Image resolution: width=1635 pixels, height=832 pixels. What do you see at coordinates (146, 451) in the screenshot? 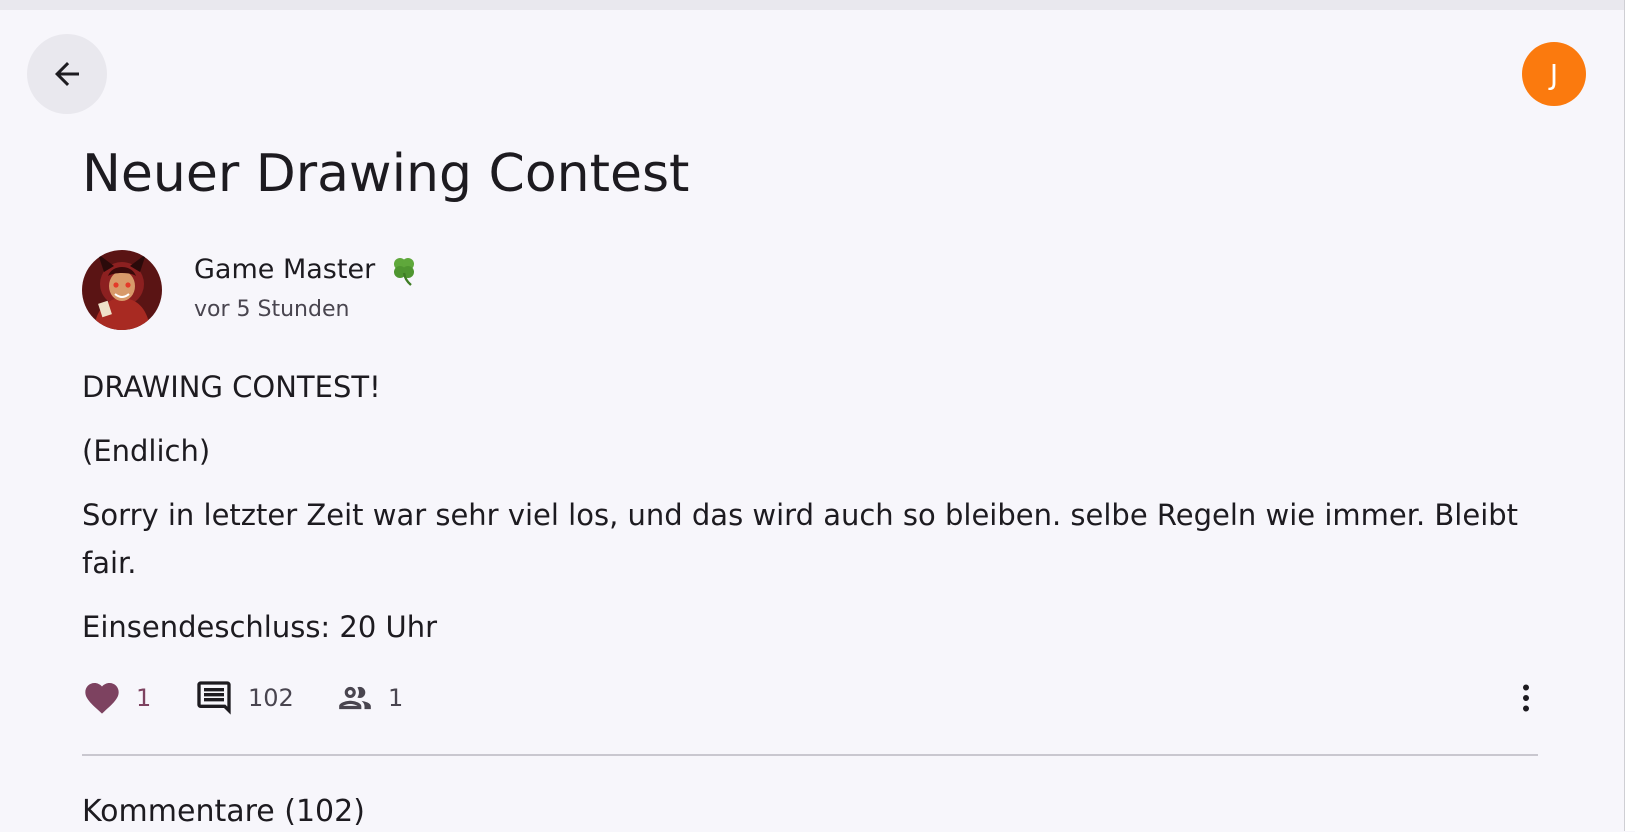
I see `post-body-line: (Endlich)` at bounding box center [146, 451].